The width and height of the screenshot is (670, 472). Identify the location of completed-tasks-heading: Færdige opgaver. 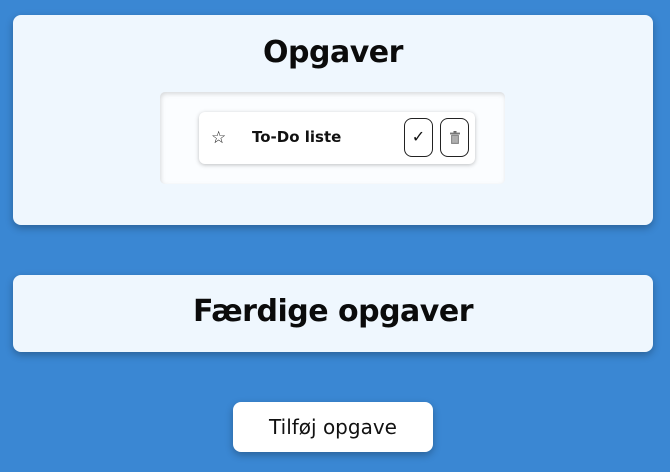
(333, 311).